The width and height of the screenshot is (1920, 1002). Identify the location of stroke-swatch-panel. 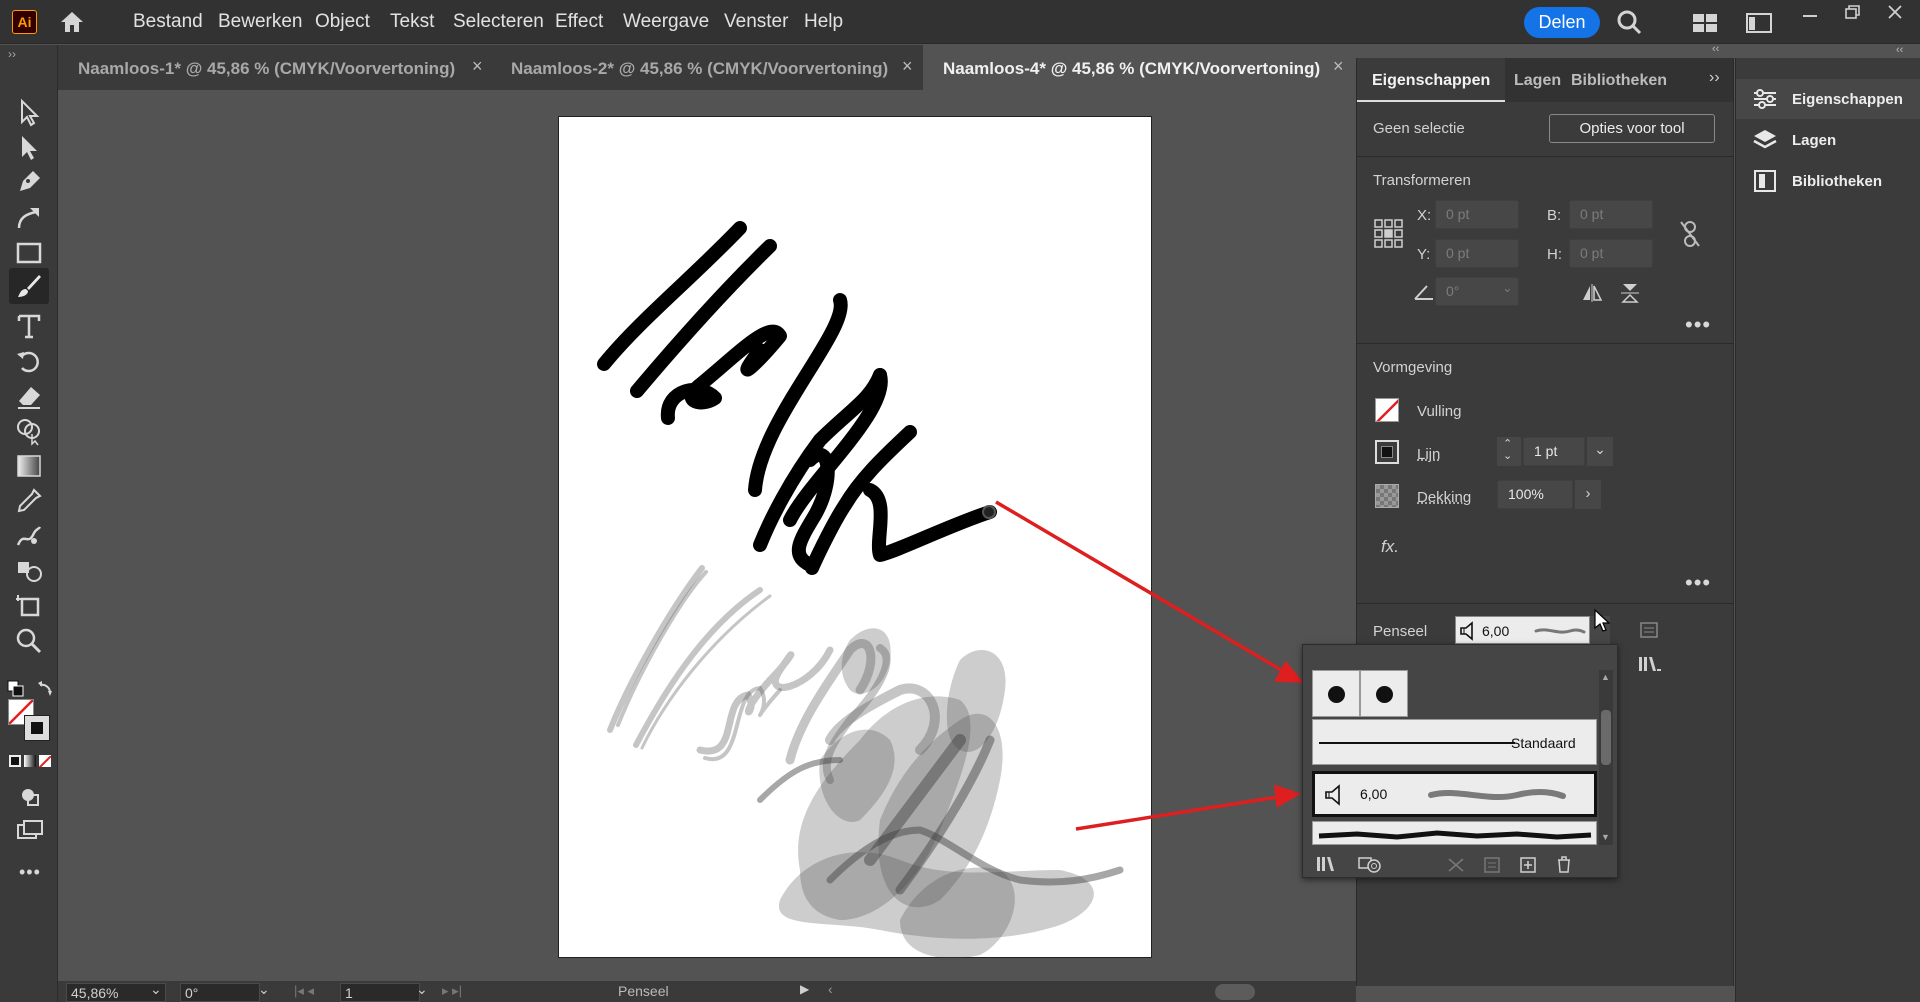
(1387, 452).